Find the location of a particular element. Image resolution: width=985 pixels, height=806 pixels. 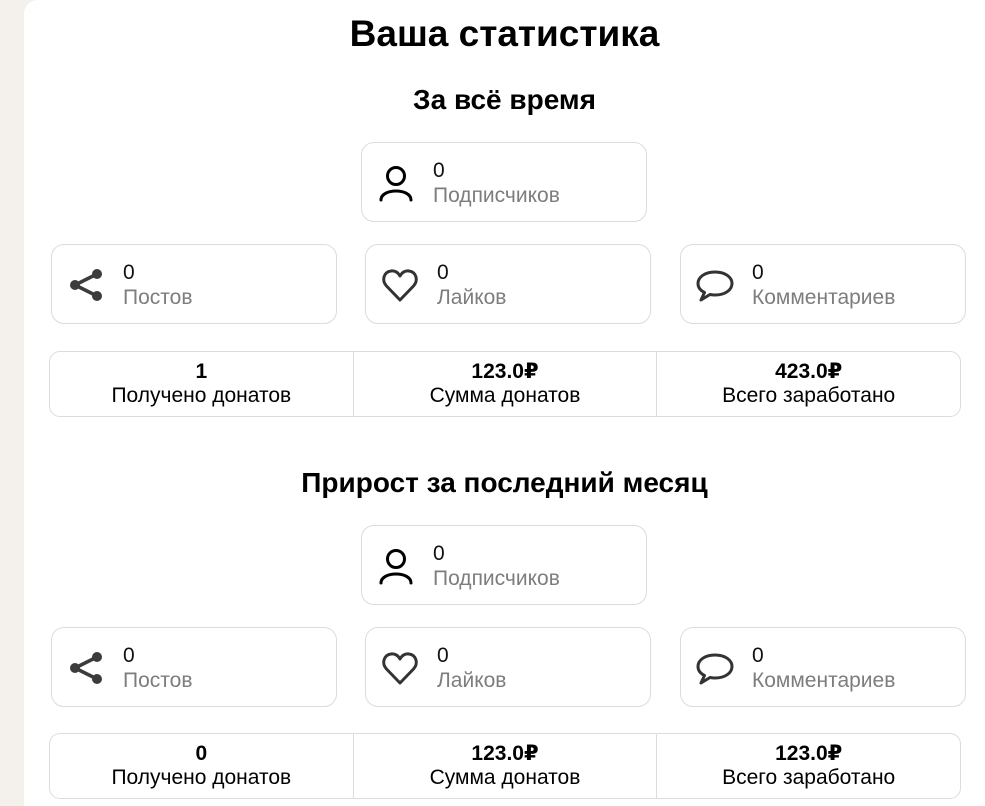

likes-card-all-time: 0 Лайков is located at coordinates (508, 284).